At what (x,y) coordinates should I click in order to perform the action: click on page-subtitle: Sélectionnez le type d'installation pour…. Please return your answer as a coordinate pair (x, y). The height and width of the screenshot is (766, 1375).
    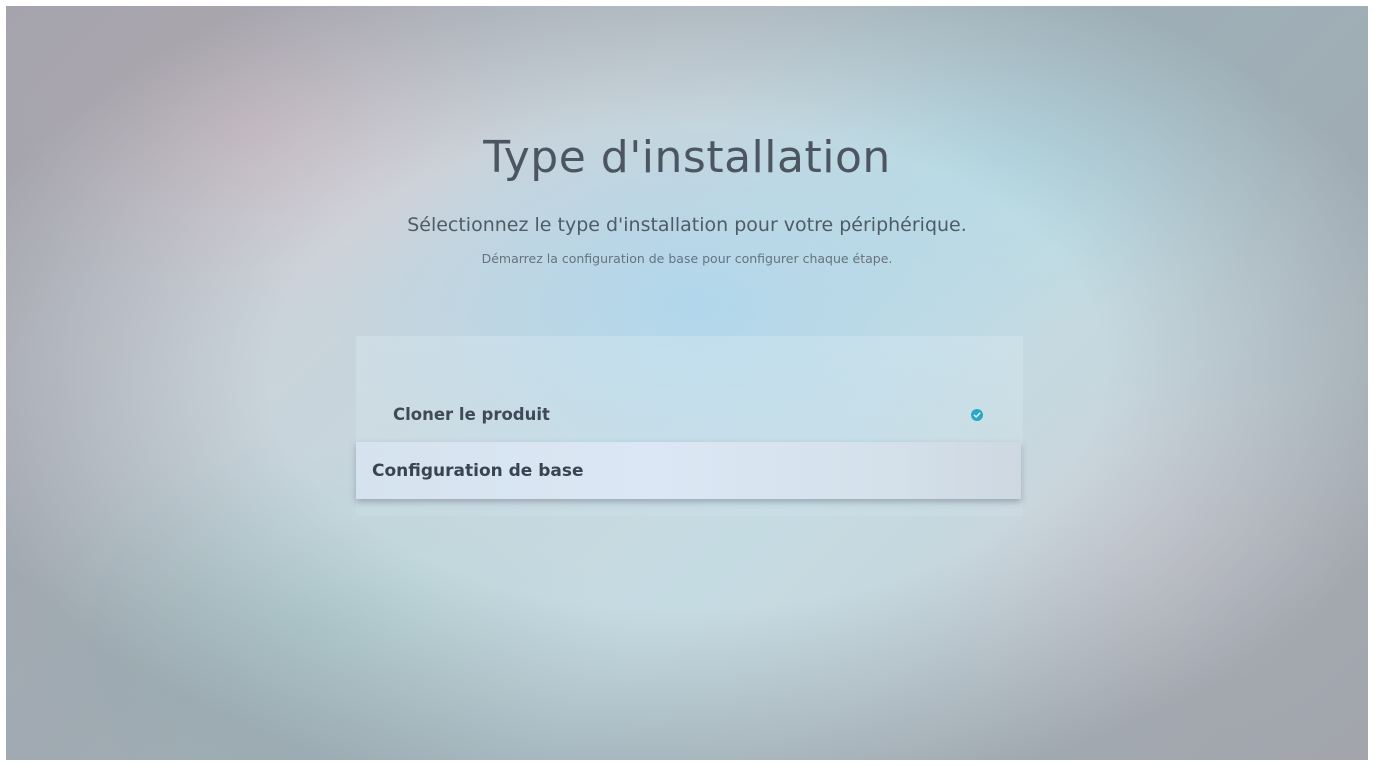
    Looking at the image, I should click on (687, 225).